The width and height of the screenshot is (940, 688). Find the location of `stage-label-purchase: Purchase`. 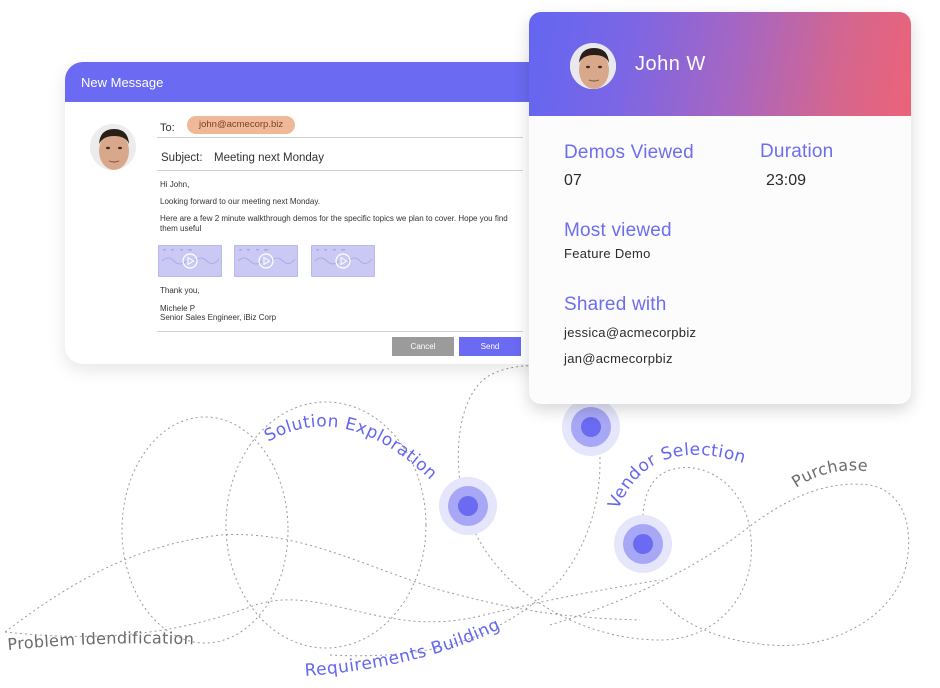

stage-label-purchase: Purchase is located at coordinates (828, 473).